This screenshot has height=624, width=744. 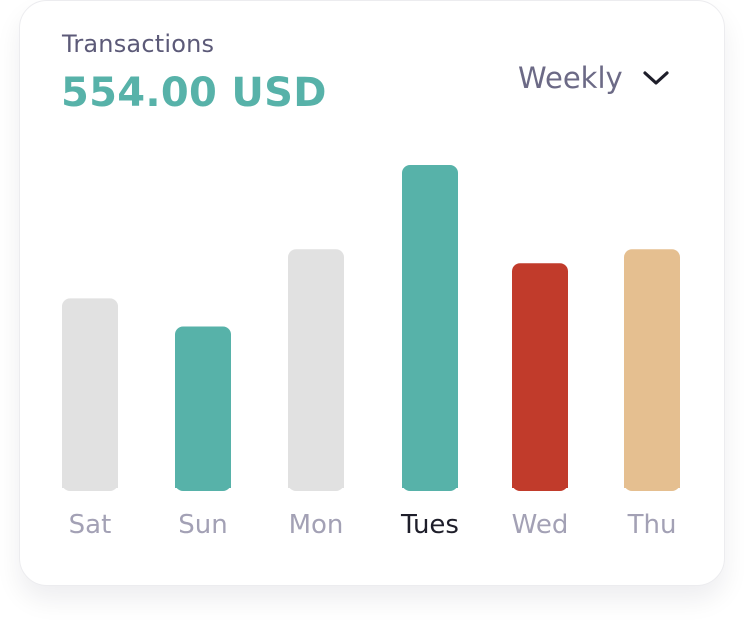 What do you see at coordinates (430, 484) in the screenshot?
I see `bar-base-tues` at bounding box center [430, 484].